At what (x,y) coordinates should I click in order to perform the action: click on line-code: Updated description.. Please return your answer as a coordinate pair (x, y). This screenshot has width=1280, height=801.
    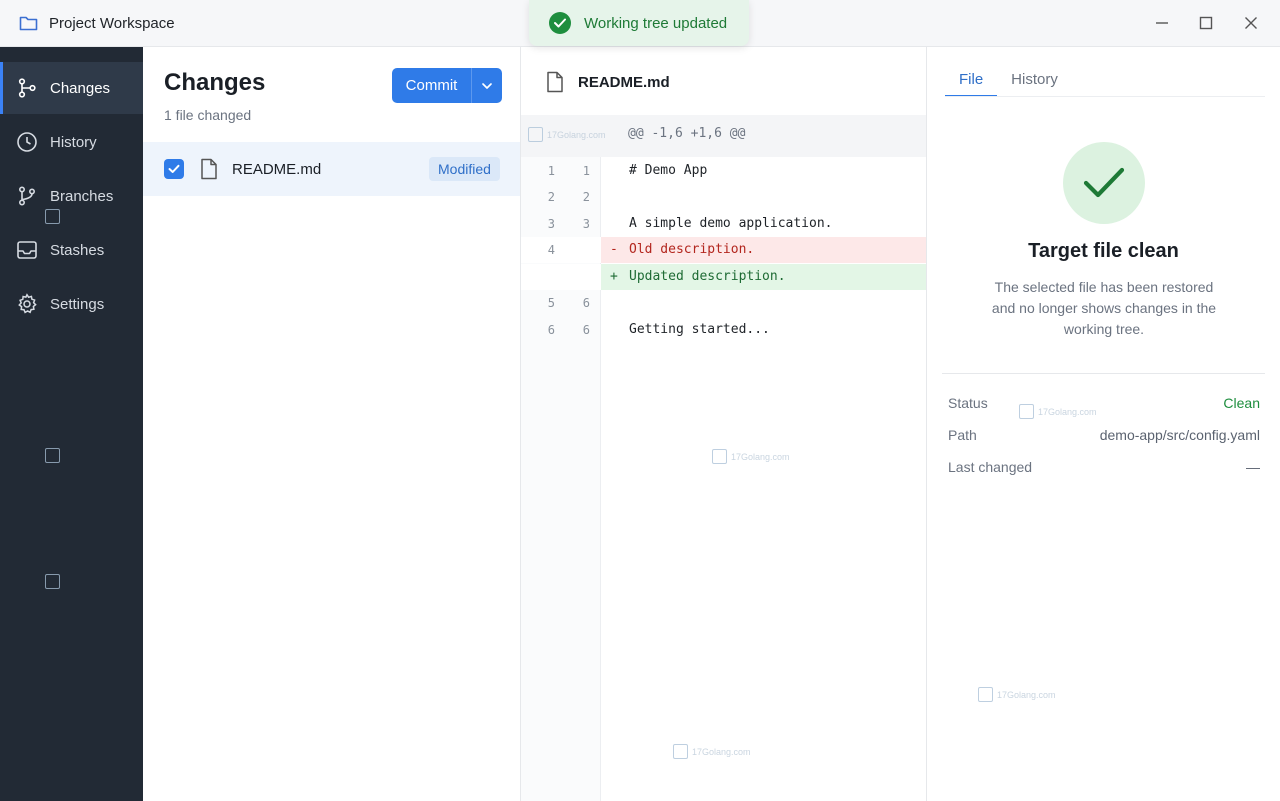
    Looking at the image, I should click on (707, 276).